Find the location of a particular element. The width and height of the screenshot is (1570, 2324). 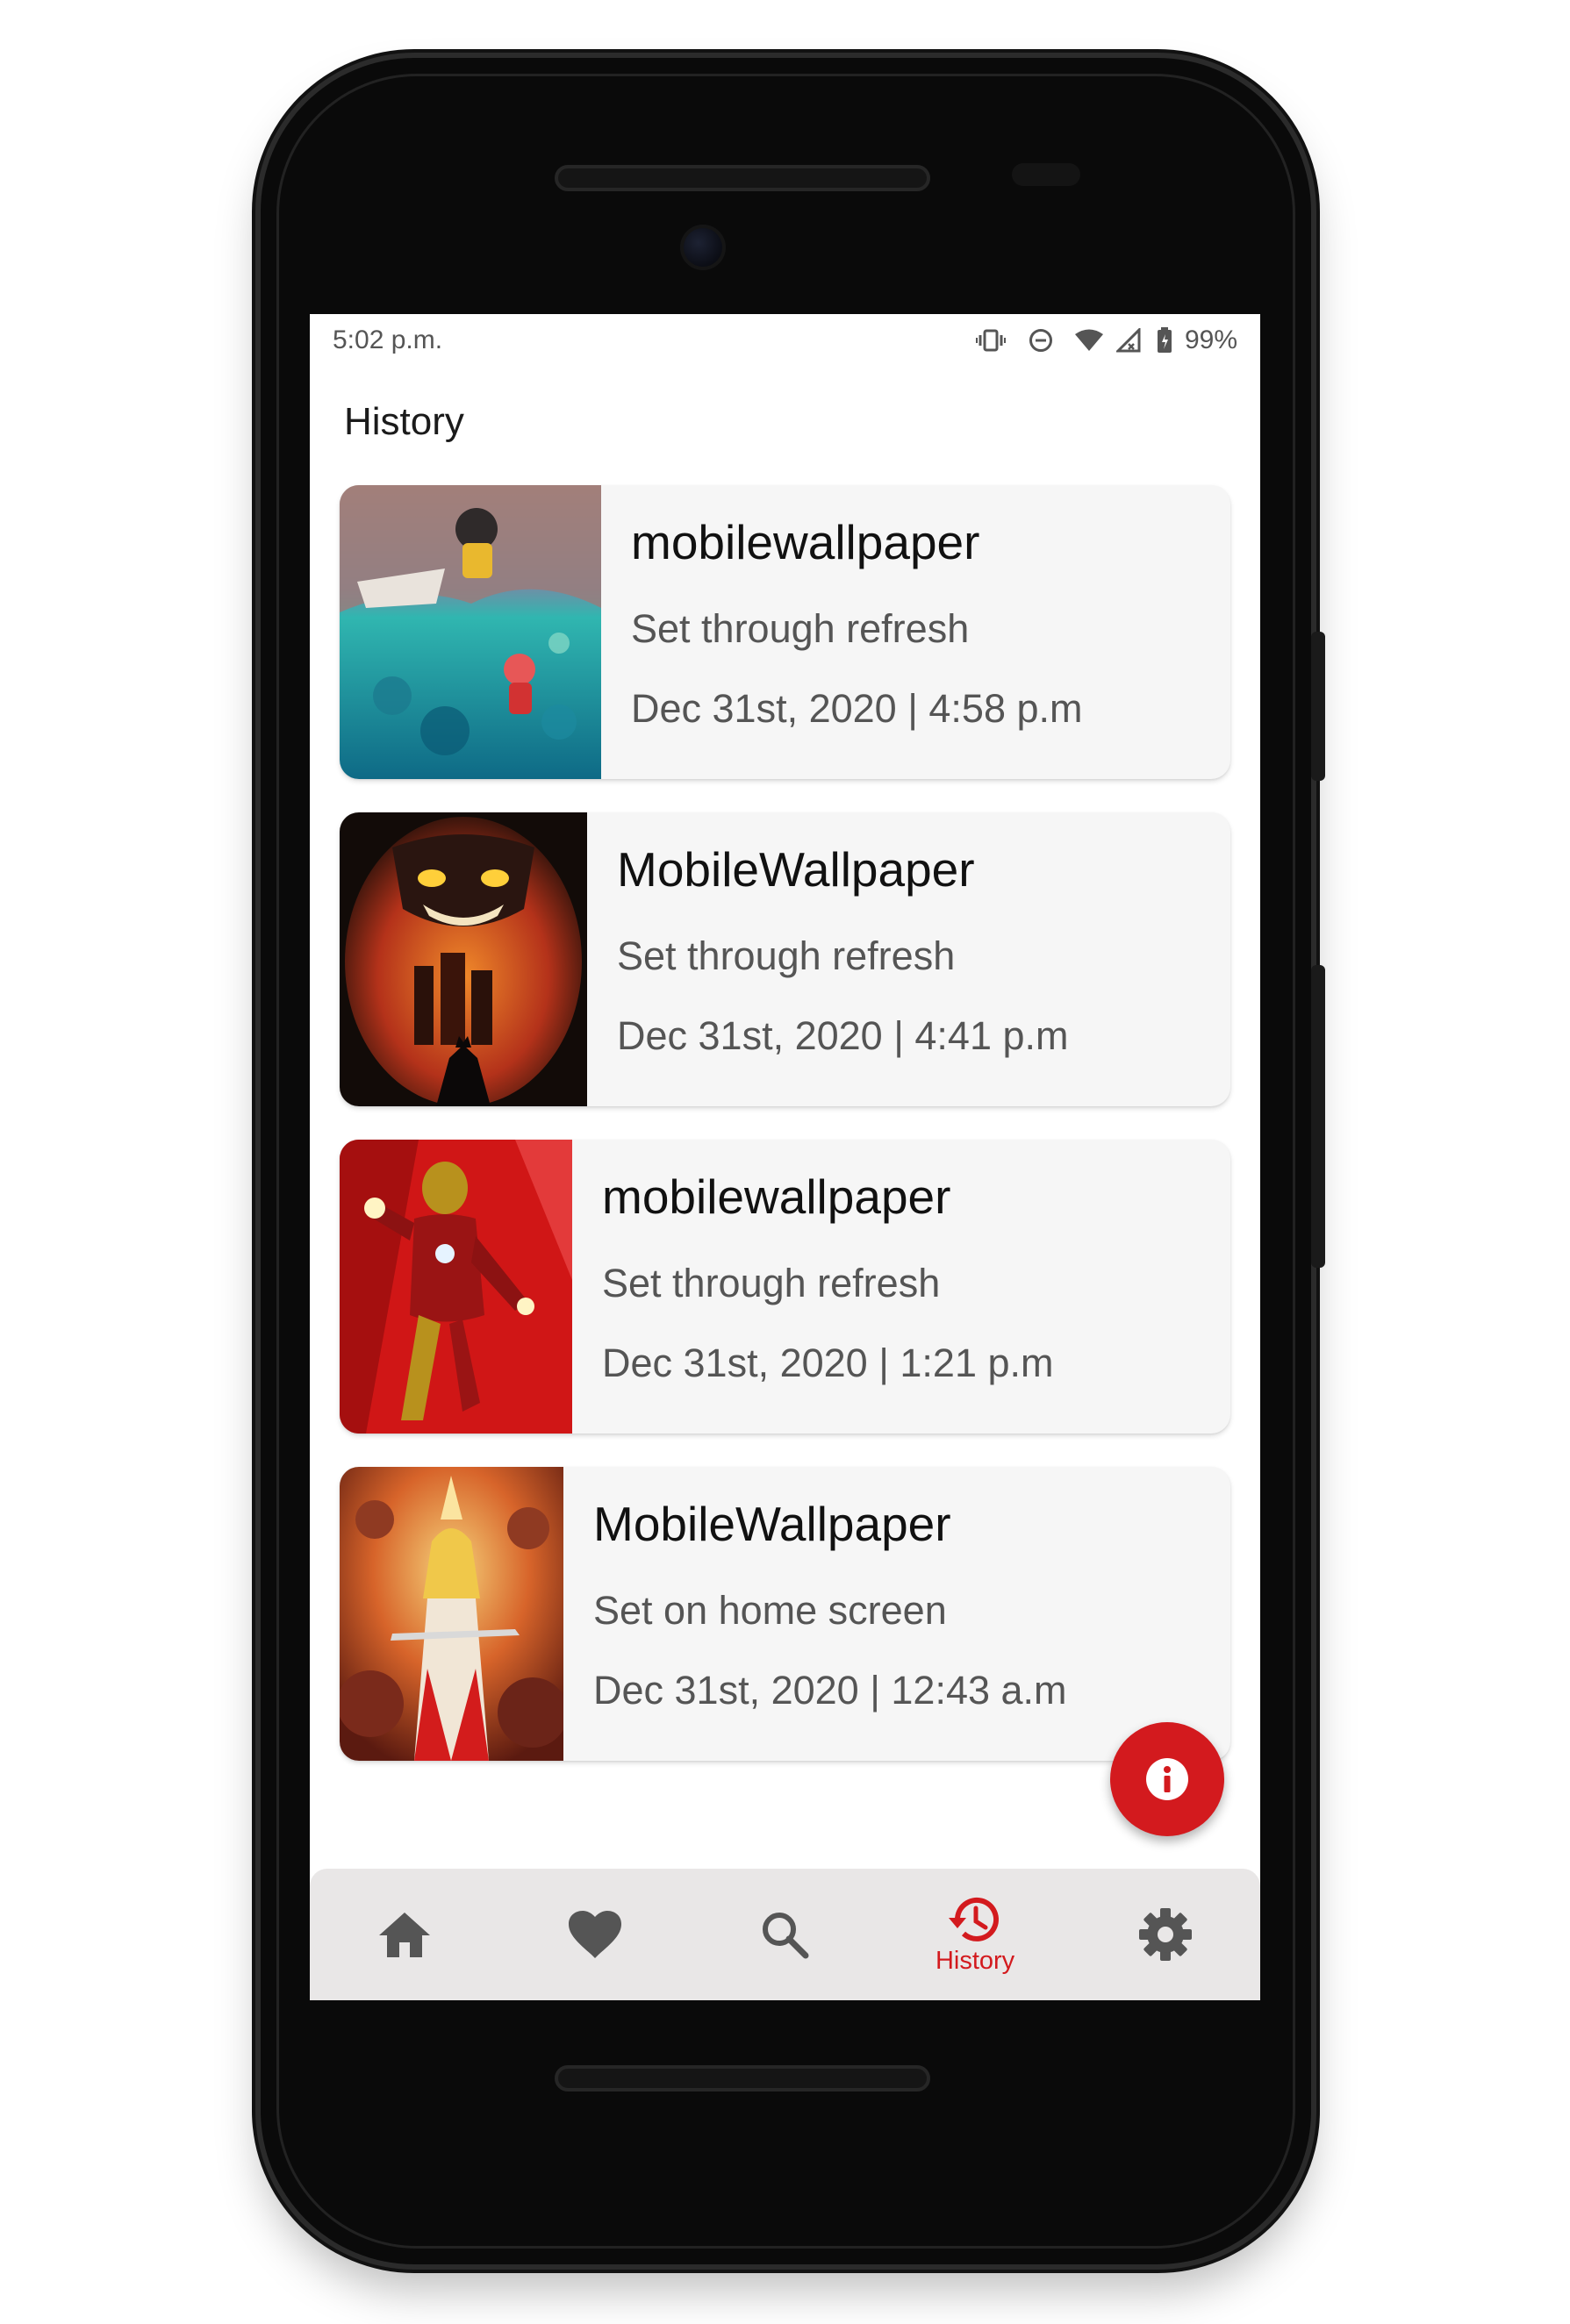

dnd-icon is located at coordinates (1040, 340).